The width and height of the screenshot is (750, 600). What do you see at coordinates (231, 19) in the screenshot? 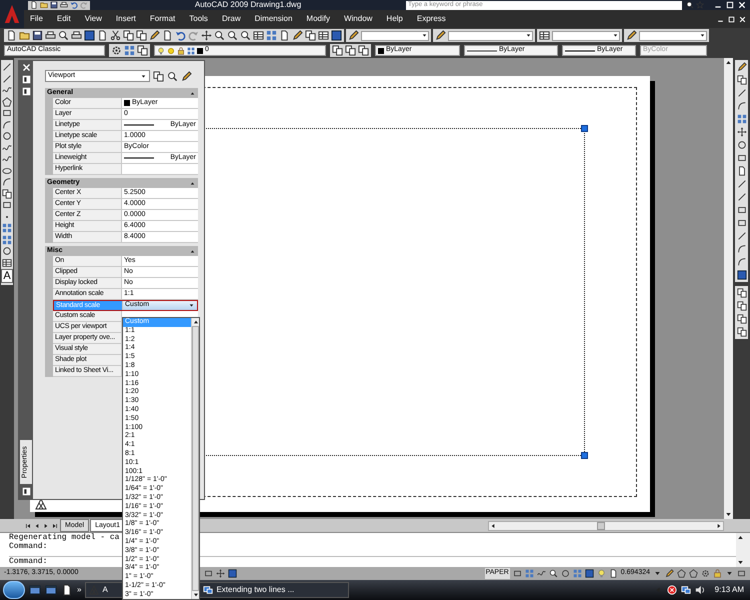
I see `menu-item: Draw` at bounding box center [231, 19].